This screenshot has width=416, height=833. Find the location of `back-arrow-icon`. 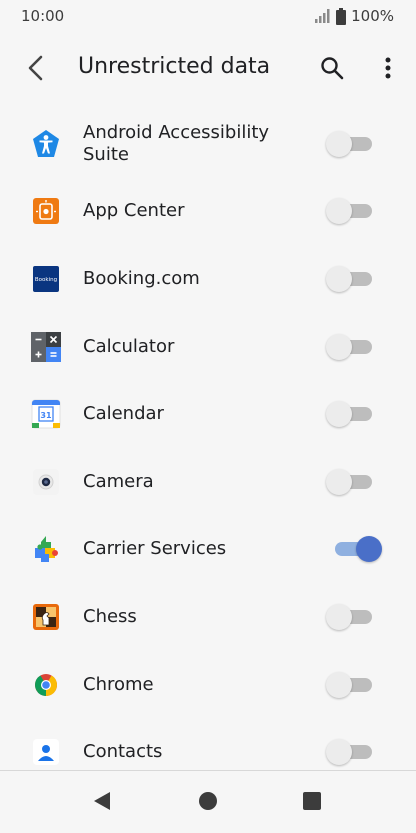

back-arrow-icon is located at coordinates (35, 68).